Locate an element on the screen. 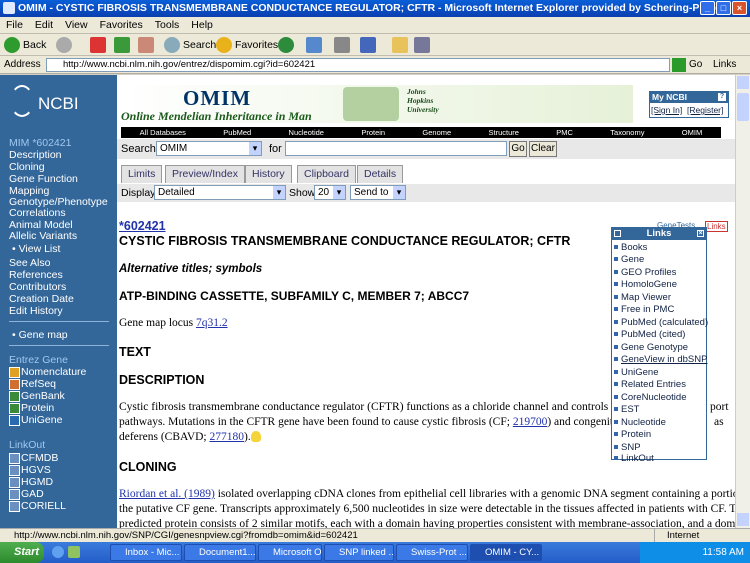 The height and width of the screenshot is (563, 750). db-pubmed: PubMed is located at coordinates (237, 132).